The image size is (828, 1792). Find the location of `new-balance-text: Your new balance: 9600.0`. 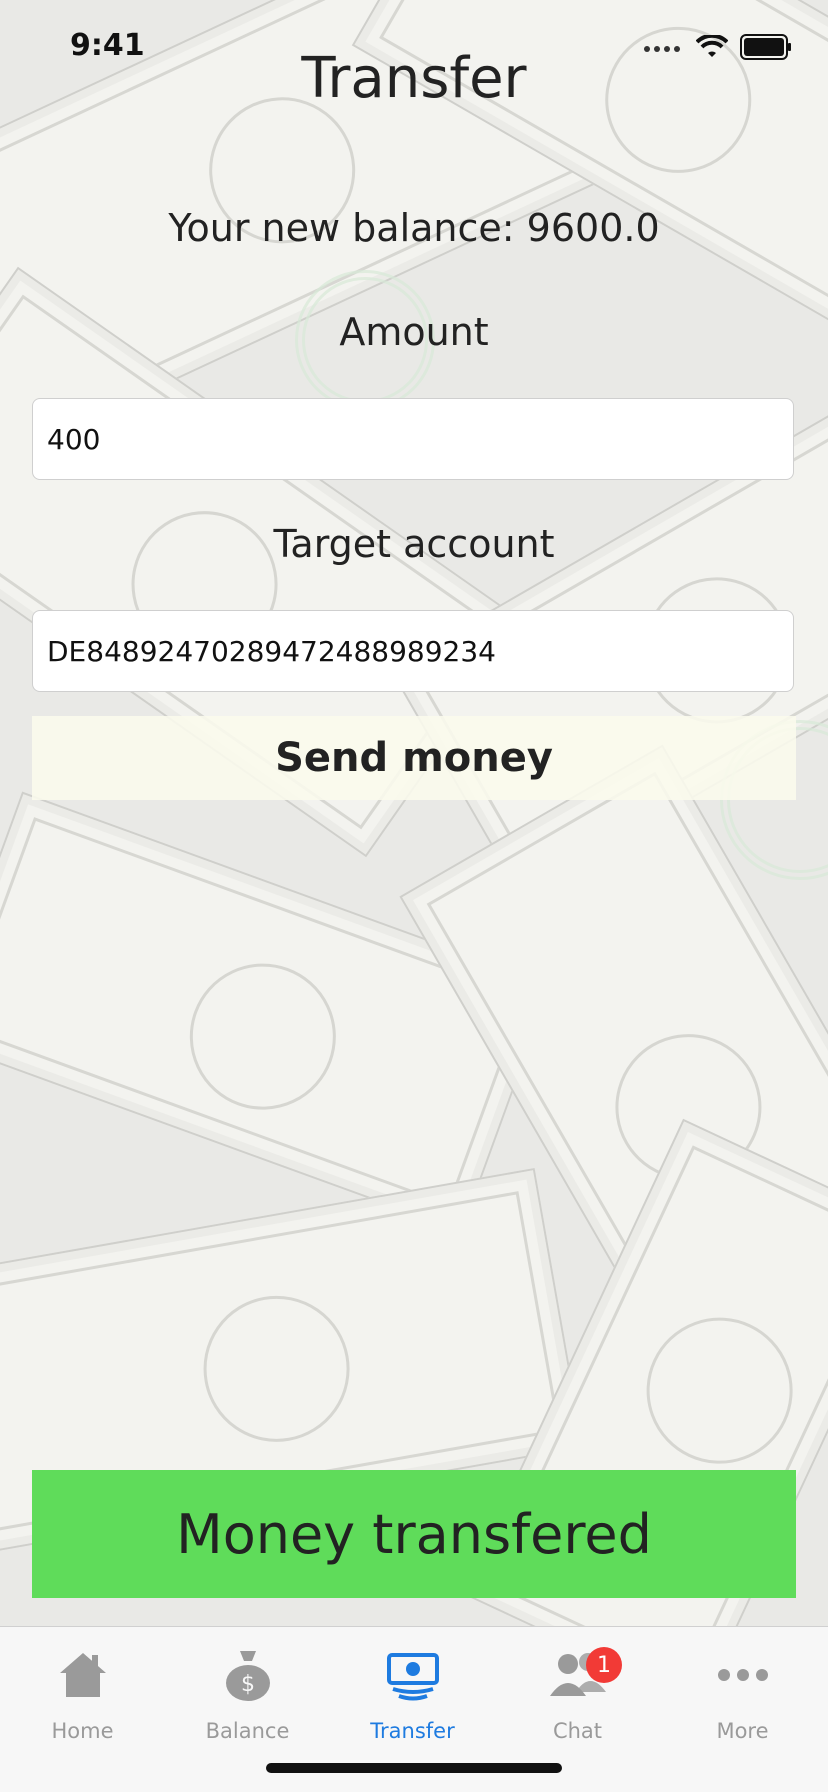

new-balance-text: Your new balance: 9600.0 is located at coordinates (414, 228).